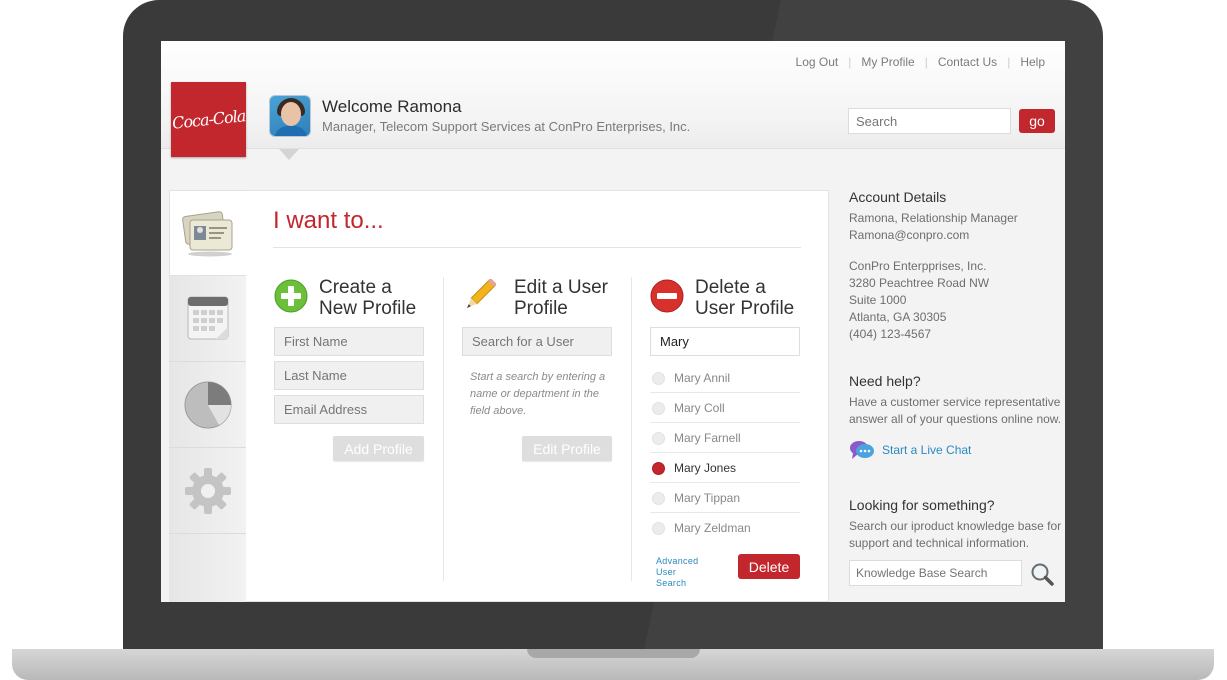 The image size is (1227, 680). I want to click on pencil-icon, so click(481, 294).